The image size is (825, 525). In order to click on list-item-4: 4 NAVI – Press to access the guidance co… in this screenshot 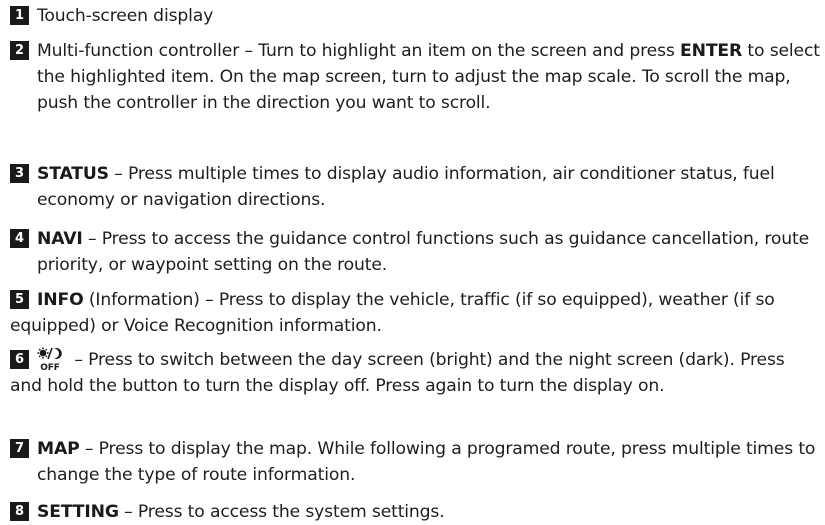, I will do `click(415, 252)`.